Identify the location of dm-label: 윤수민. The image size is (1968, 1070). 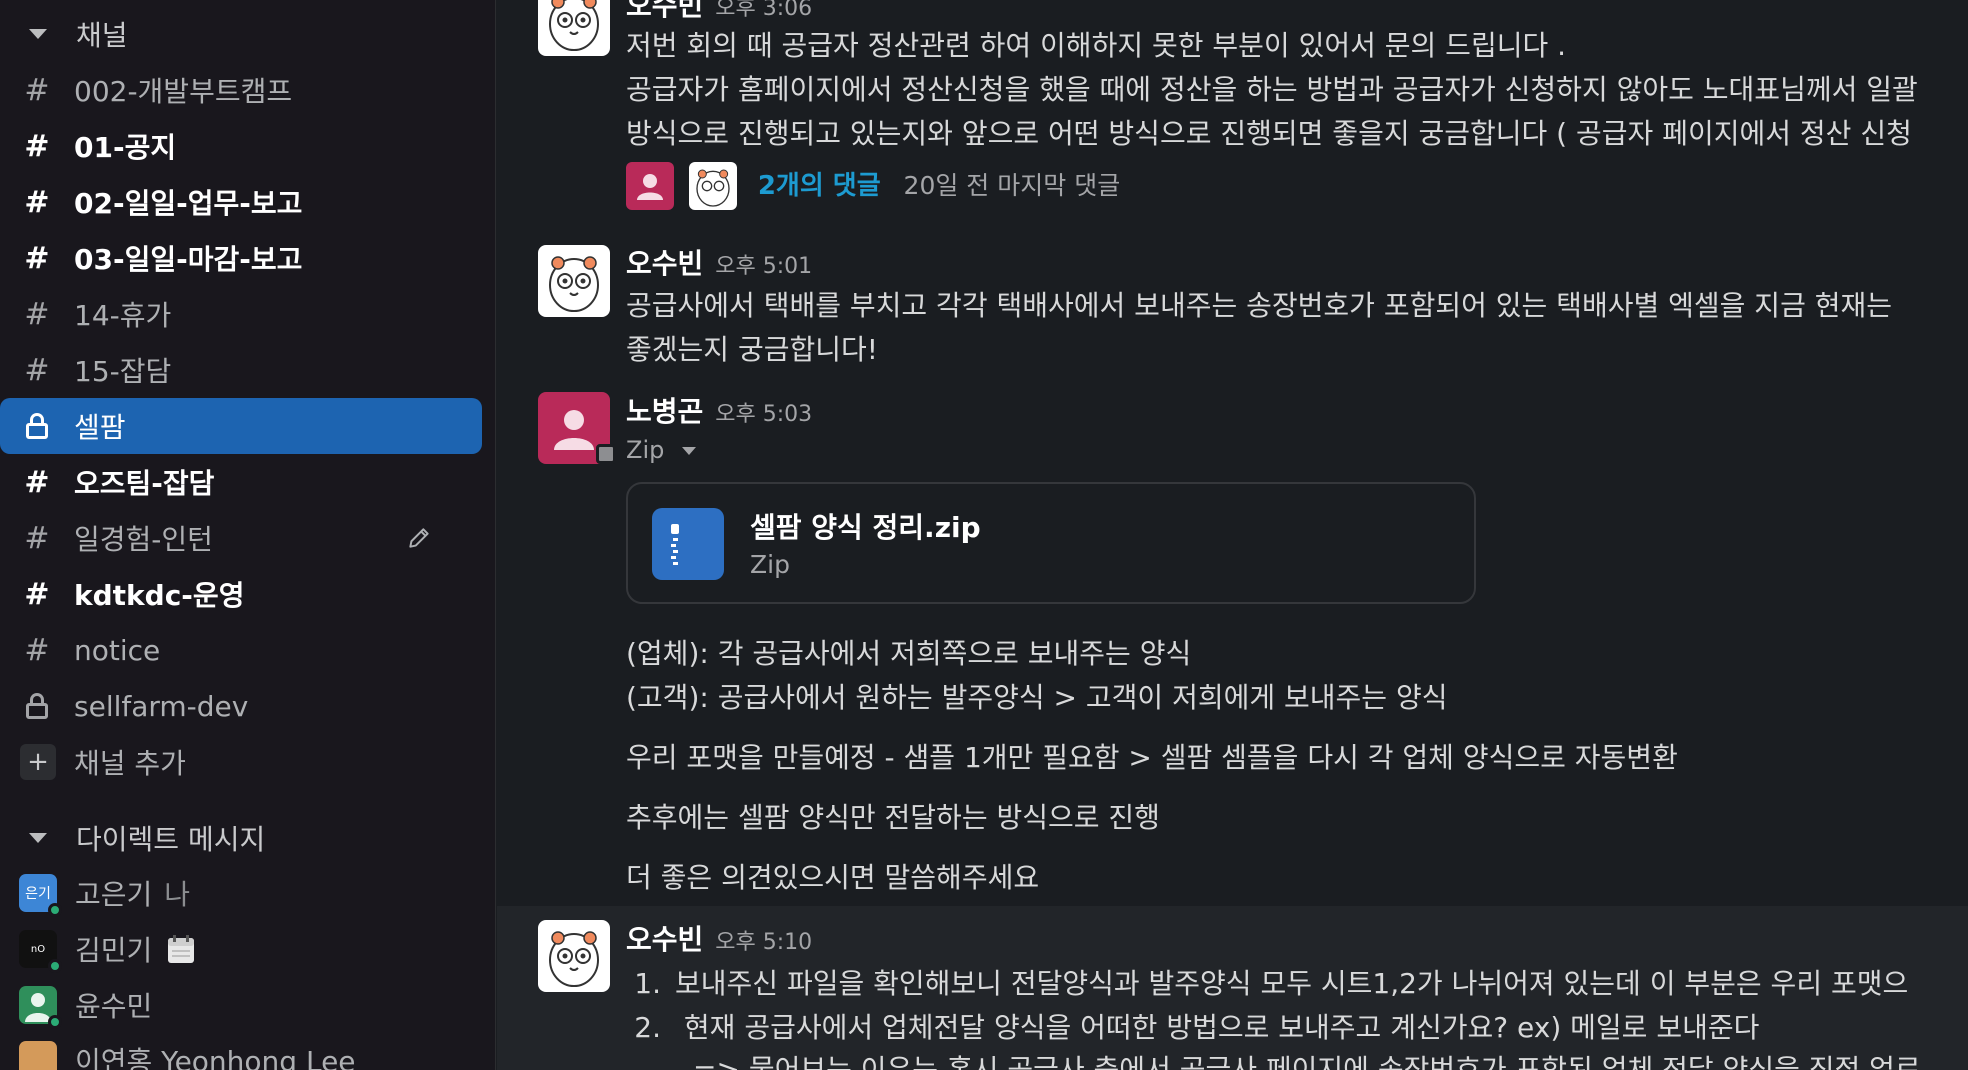
(114, 1006).